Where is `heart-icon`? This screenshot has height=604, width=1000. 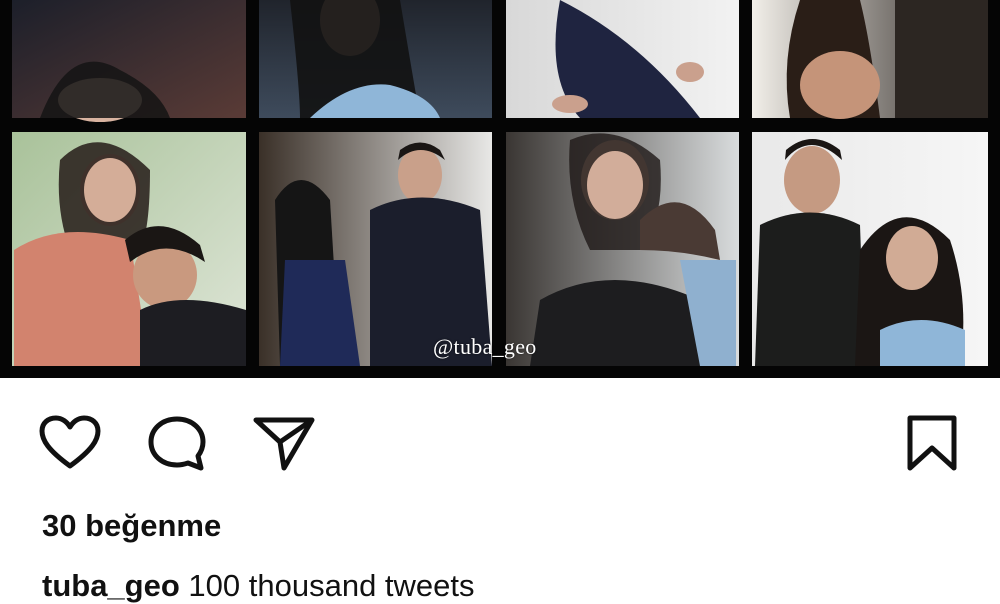
heart-icon is located at coordinates (70, 443).